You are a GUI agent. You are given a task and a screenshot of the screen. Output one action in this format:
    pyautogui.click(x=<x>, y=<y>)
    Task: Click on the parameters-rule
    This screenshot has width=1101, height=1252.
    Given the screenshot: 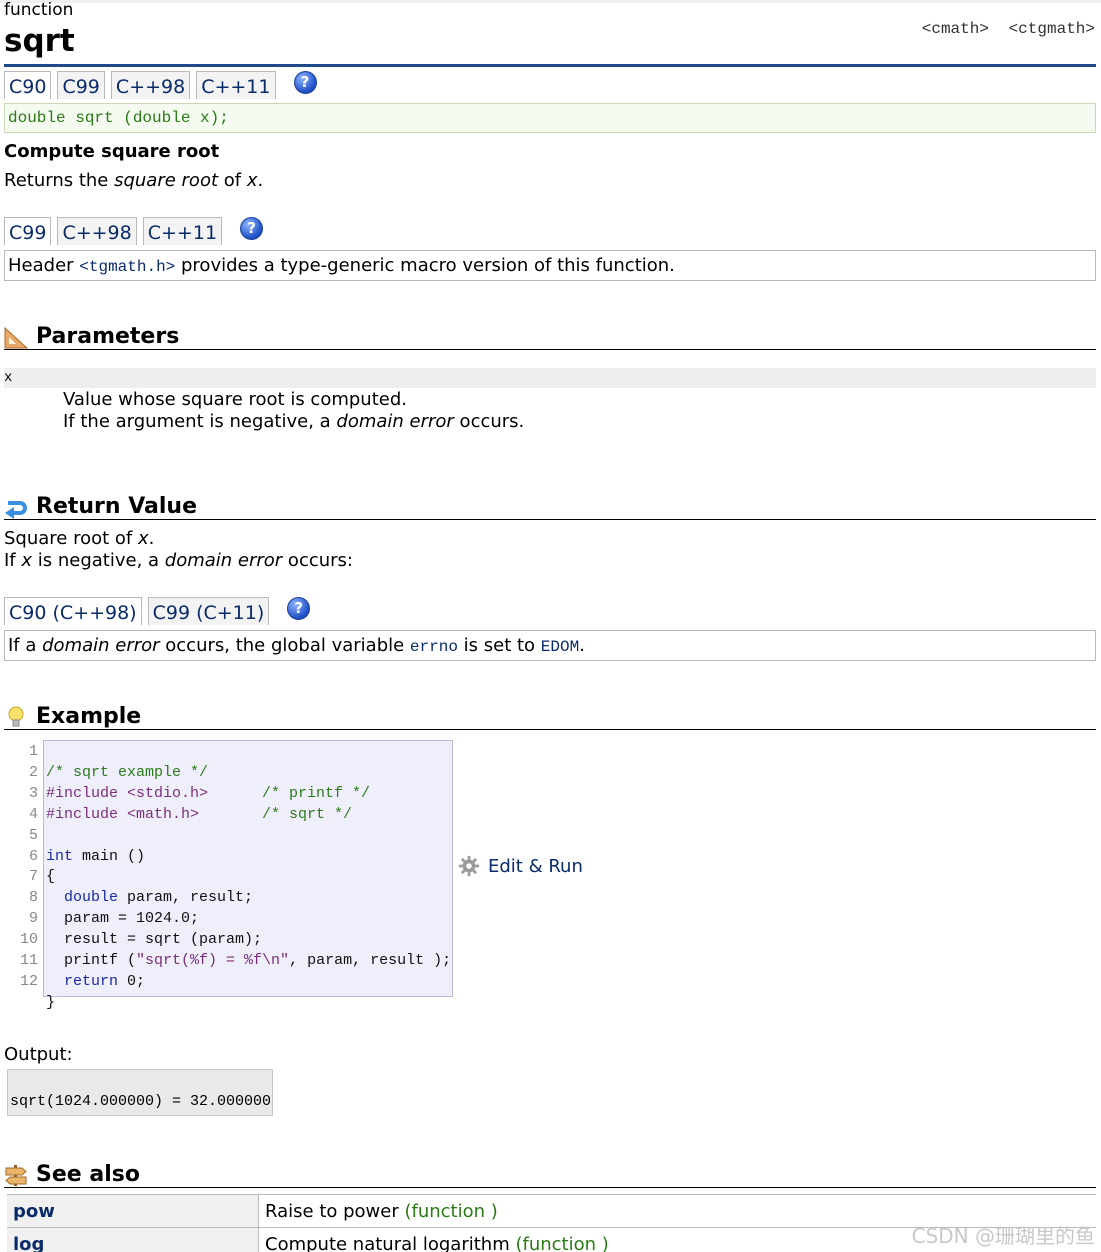 What is the action you would take?
    pyautogui.click(x=550, y=349)
    